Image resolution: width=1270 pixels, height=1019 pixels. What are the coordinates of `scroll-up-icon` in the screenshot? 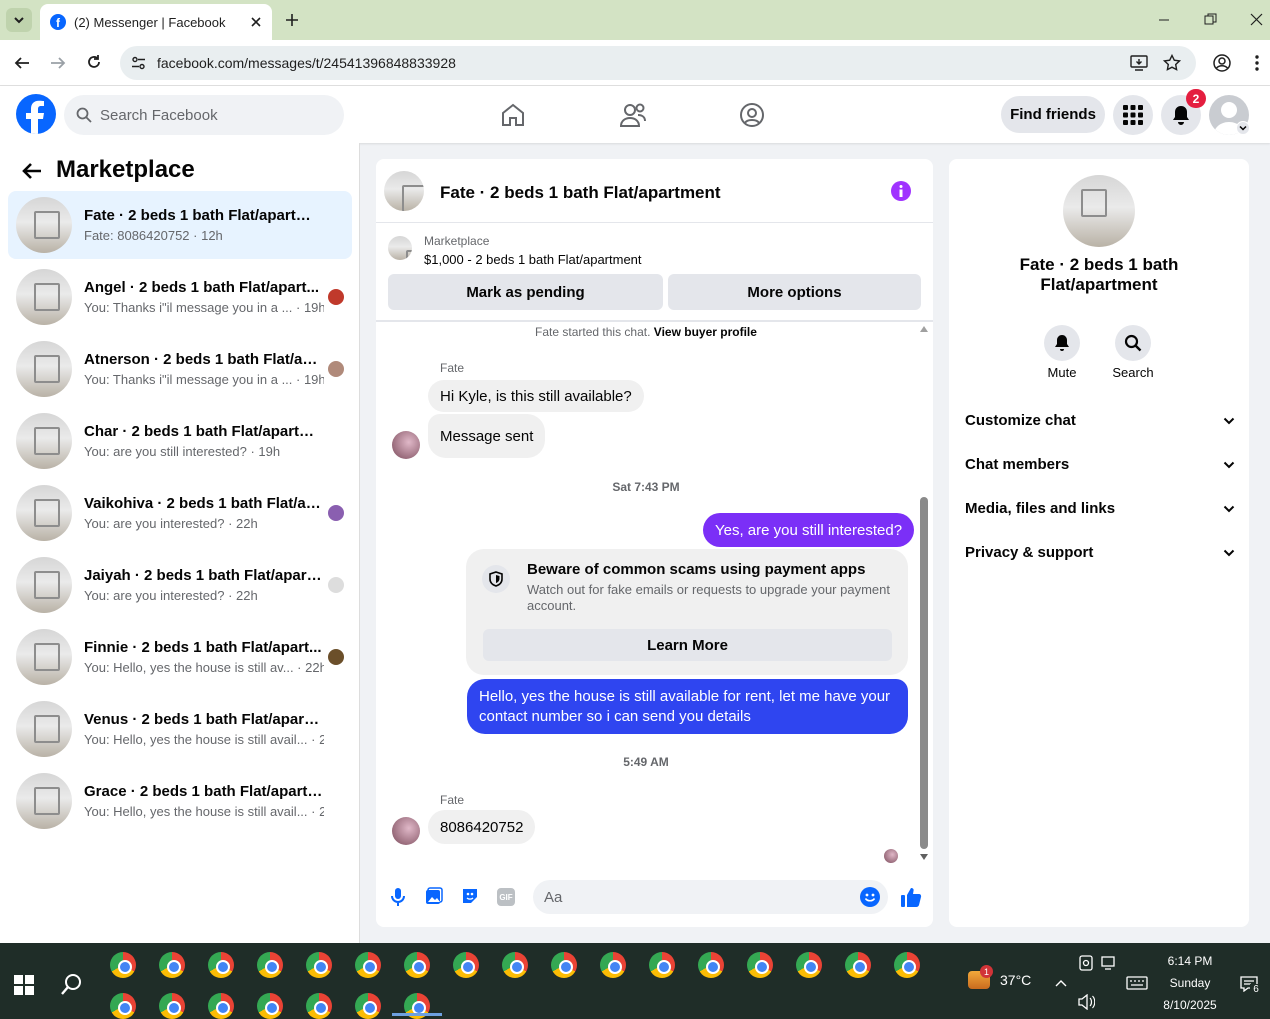 It's located at (924, 329).